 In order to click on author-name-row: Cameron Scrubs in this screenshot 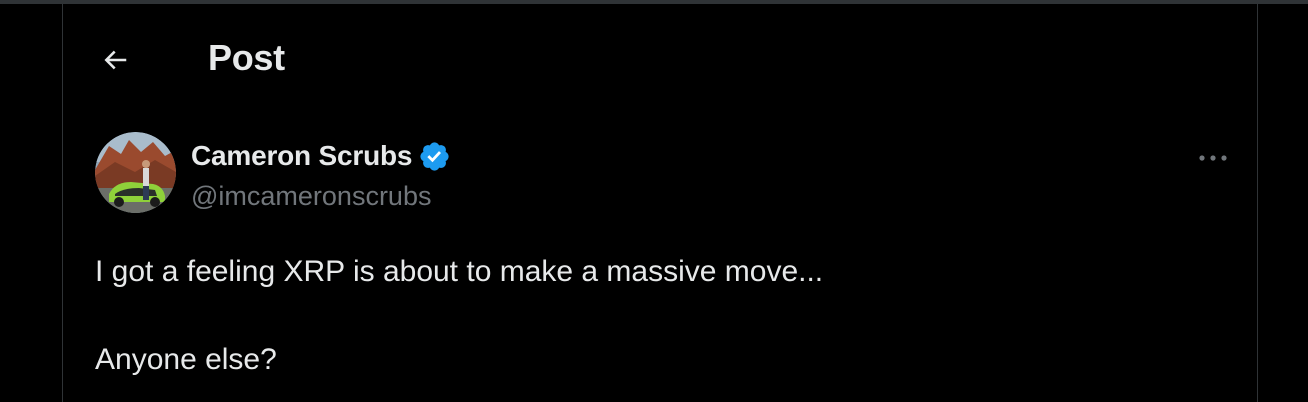, I will do `click(321, 156)`.